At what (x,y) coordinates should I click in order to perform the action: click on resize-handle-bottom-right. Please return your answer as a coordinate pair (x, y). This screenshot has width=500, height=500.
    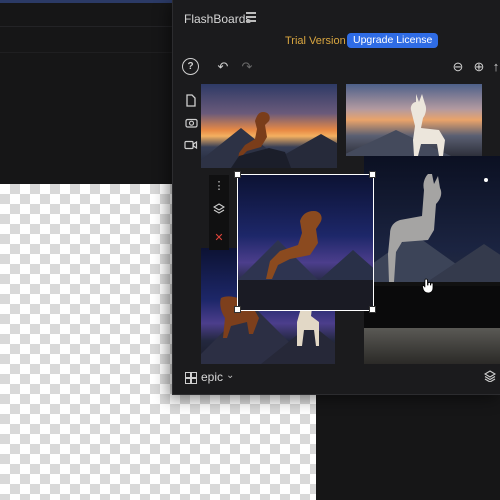
    Looking at the image, I should click on (372, 309).